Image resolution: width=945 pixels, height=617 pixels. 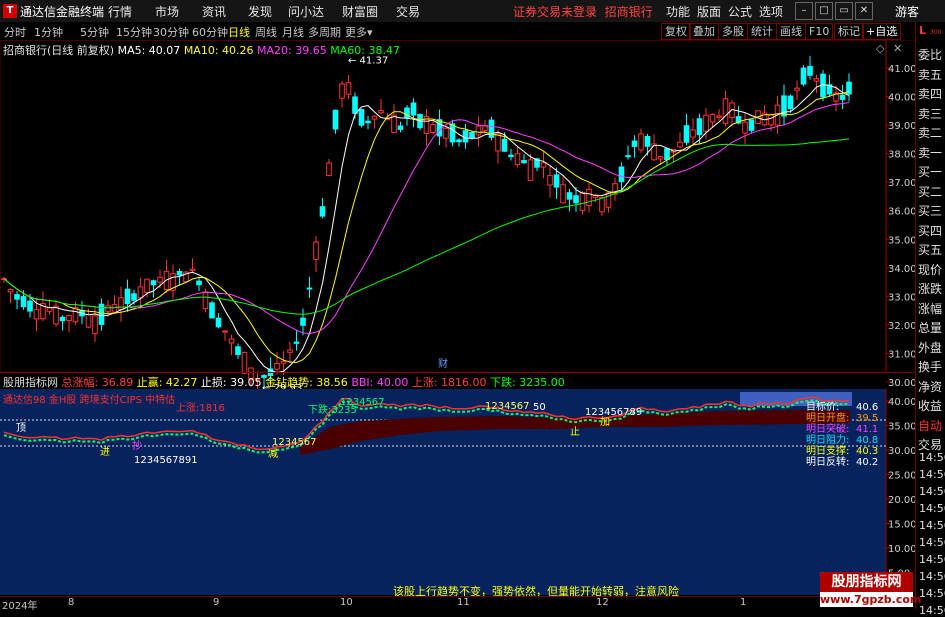 What do you see at coordinates (930, 231) in the screenshot?
I see `sidebar-item-9: 买四` at bounding box center [930, 231].